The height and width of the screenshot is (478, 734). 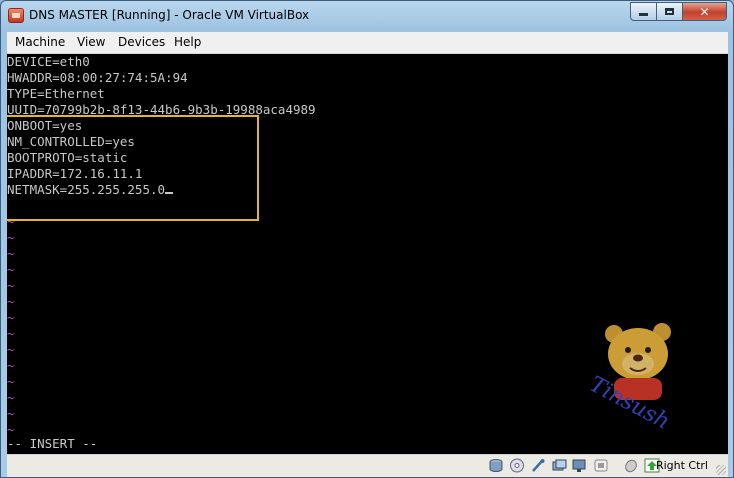 I want to click on usb-icon, so click(x=538, y=465).